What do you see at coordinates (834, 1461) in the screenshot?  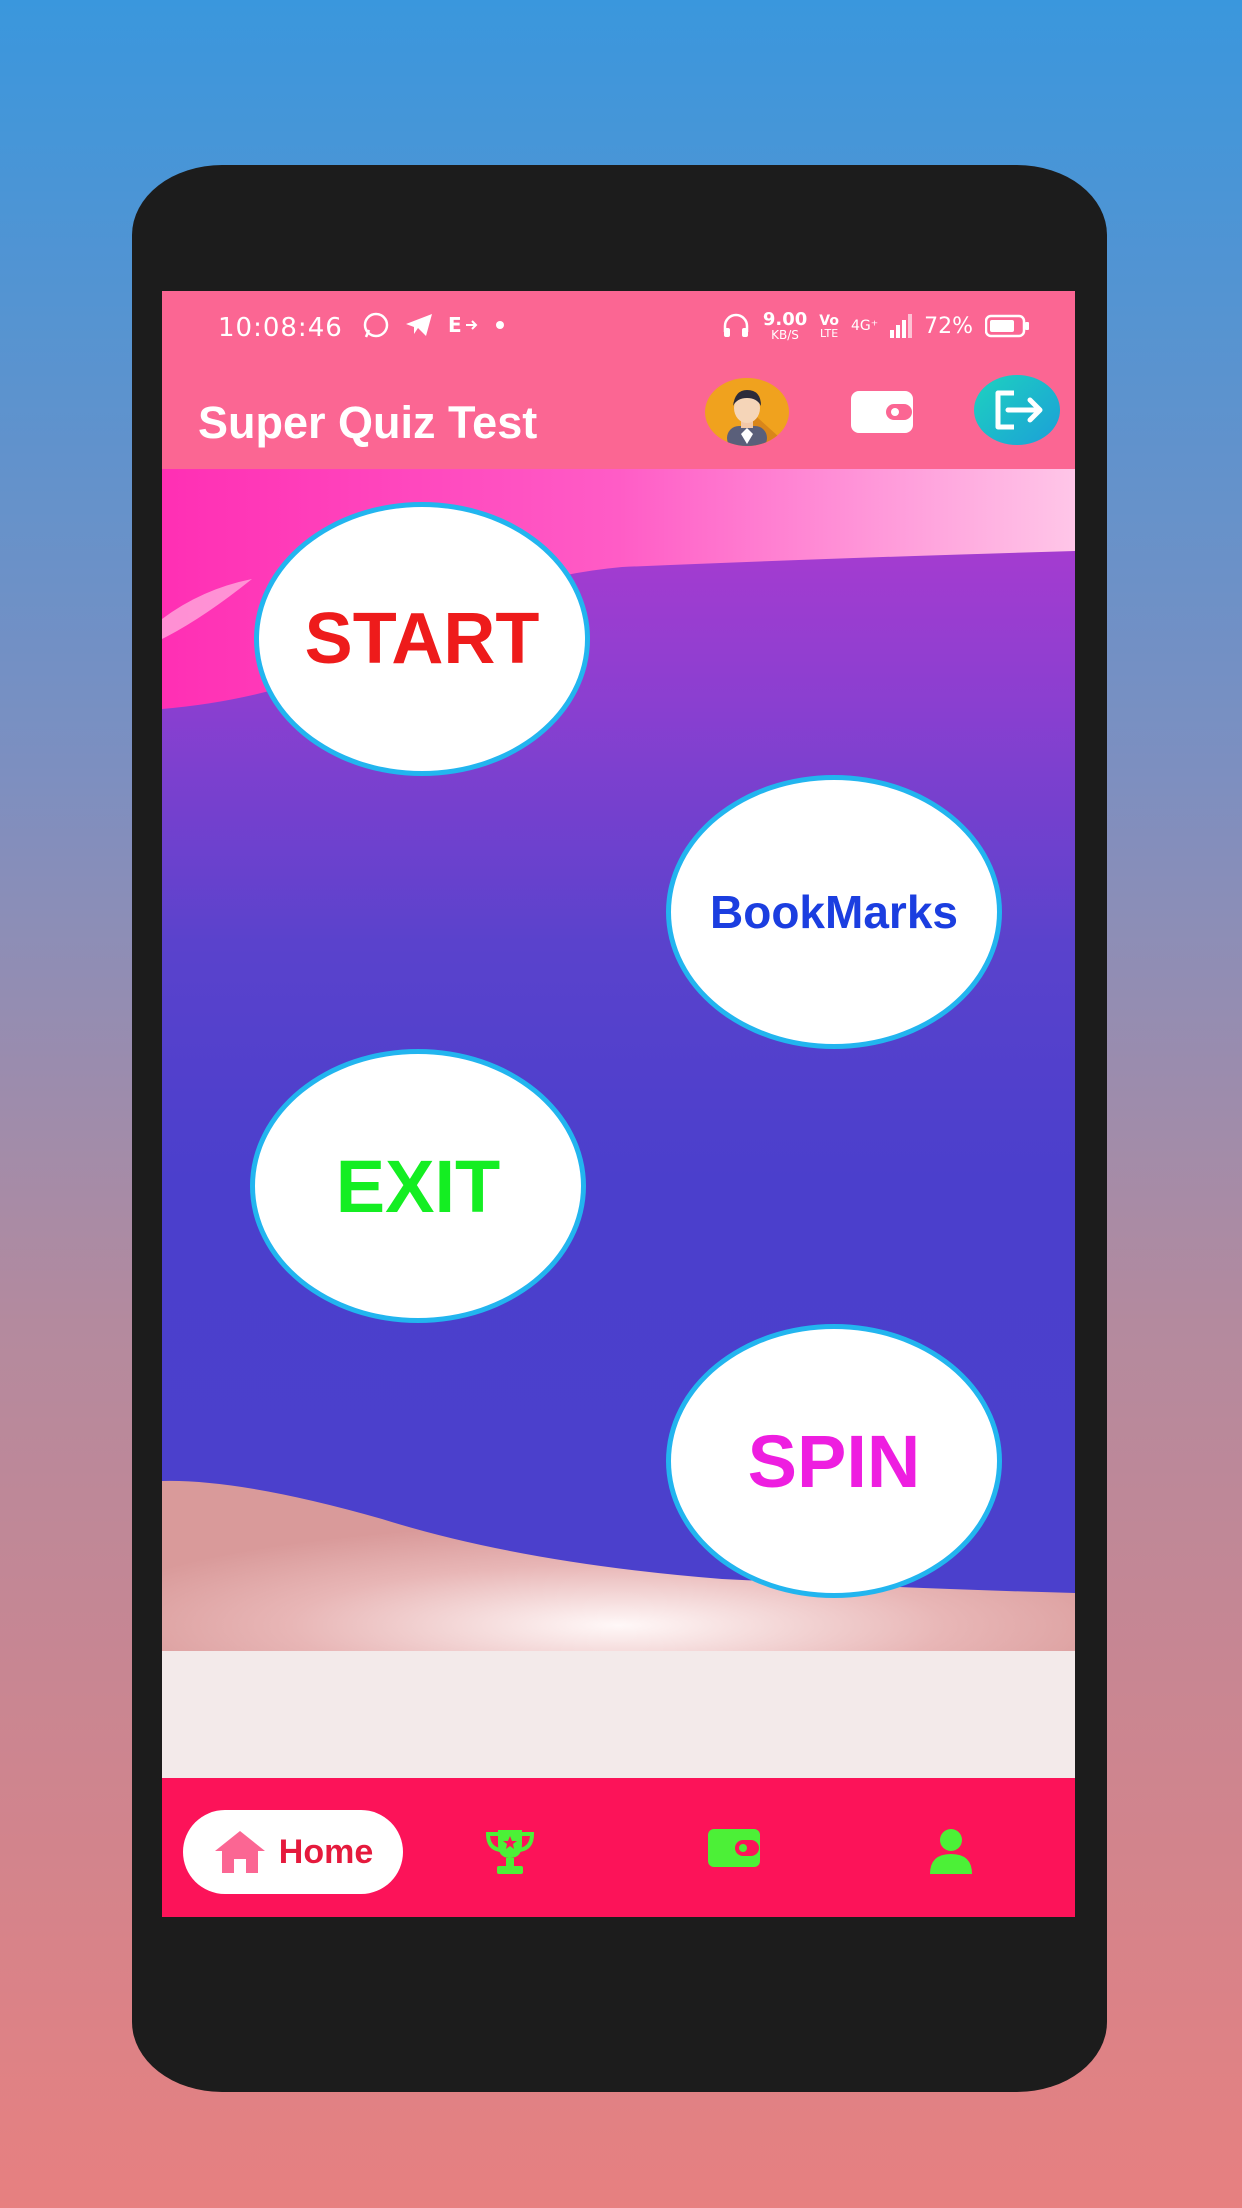 I see `spin-button: SPIN` at bounding box center [834, 1461].